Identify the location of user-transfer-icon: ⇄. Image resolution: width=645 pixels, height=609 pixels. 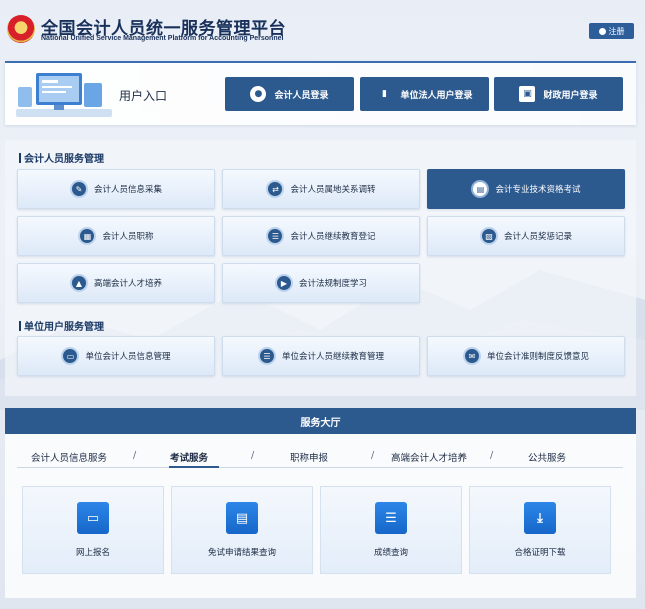
(275, 189).